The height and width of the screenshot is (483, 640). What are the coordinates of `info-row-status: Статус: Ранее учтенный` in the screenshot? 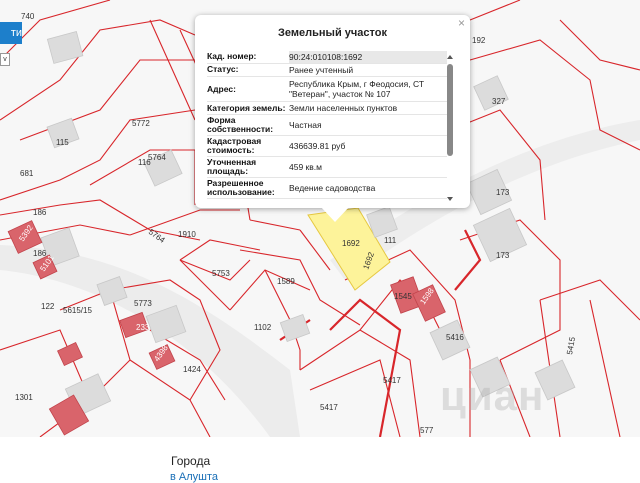 It's located at (327, 70).